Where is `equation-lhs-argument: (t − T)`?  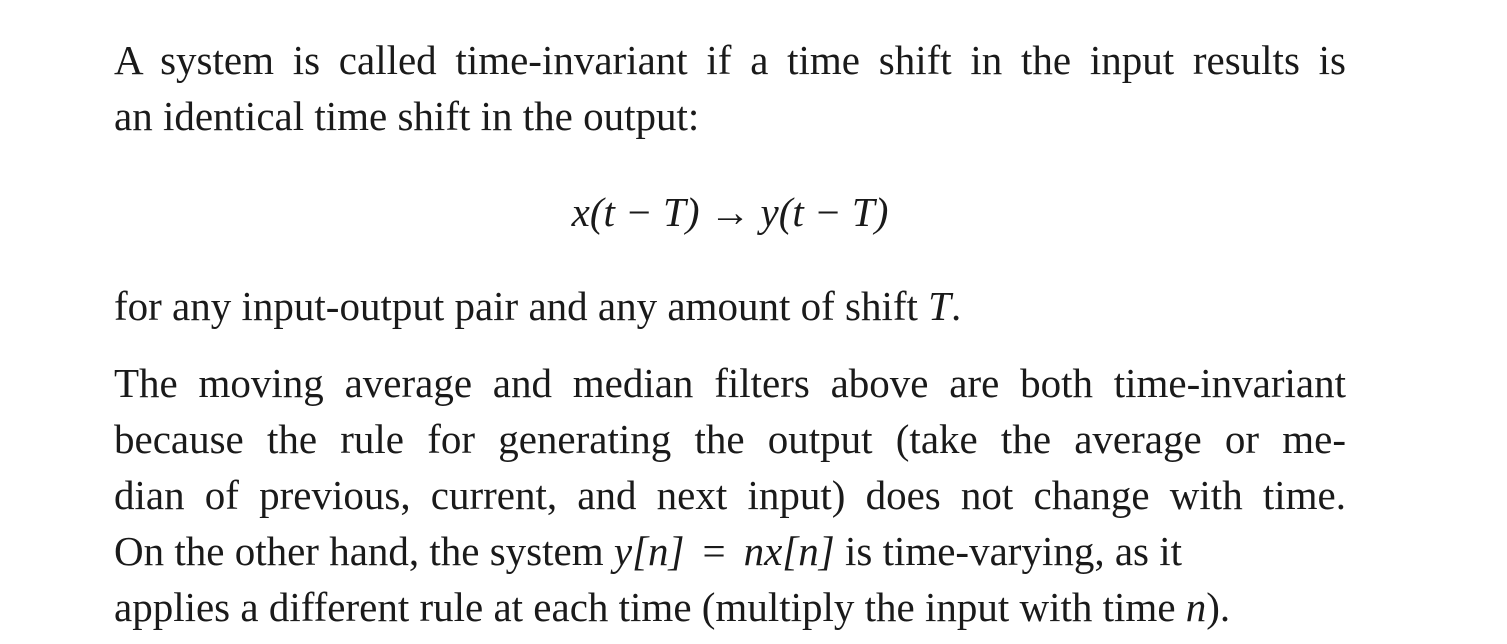
equation-lhs-argument: (t − T) is located at coordinates (644, 212).